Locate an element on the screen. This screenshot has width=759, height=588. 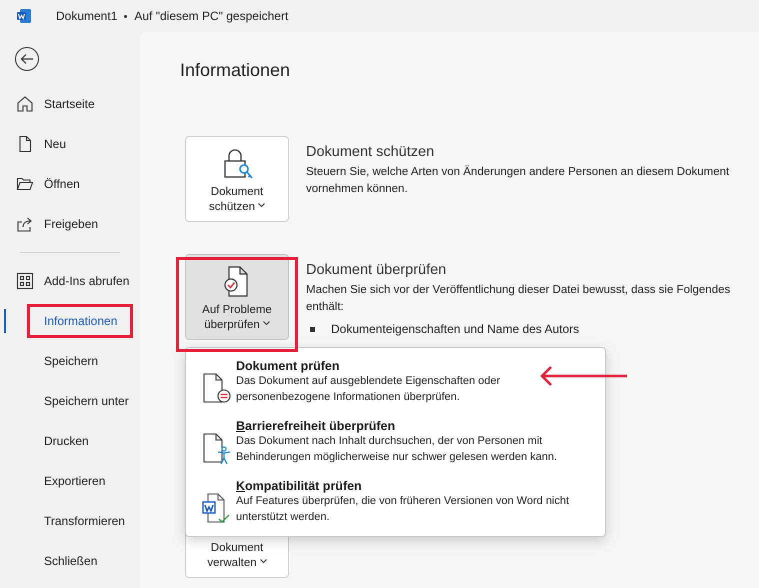
menu-item-title: Kompatibilität prüfen is located at coordinates (299, 486).